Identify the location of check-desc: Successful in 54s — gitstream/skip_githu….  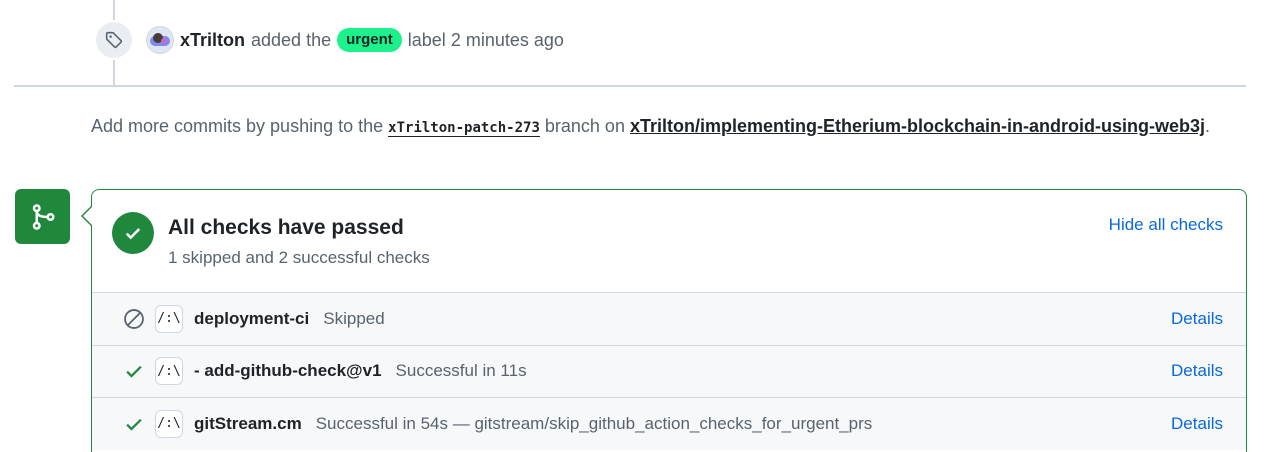
(594, 423).